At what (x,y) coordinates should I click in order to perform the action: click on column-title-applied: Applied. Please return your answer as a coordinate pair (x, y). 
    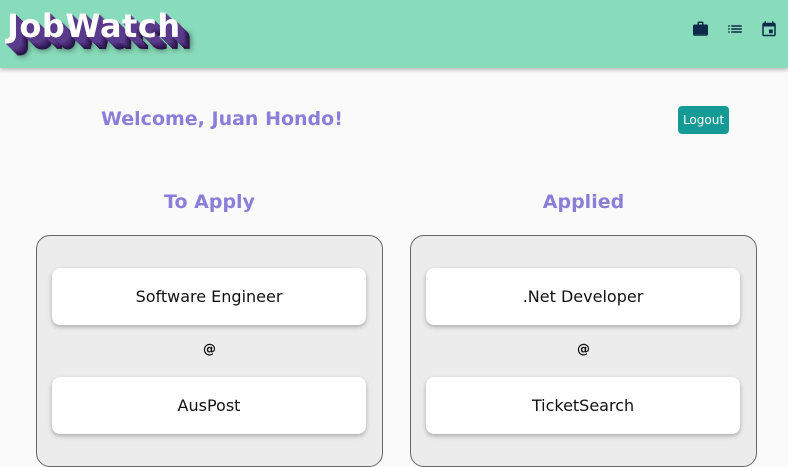
    Looking at the image, I should click on (583, 202).